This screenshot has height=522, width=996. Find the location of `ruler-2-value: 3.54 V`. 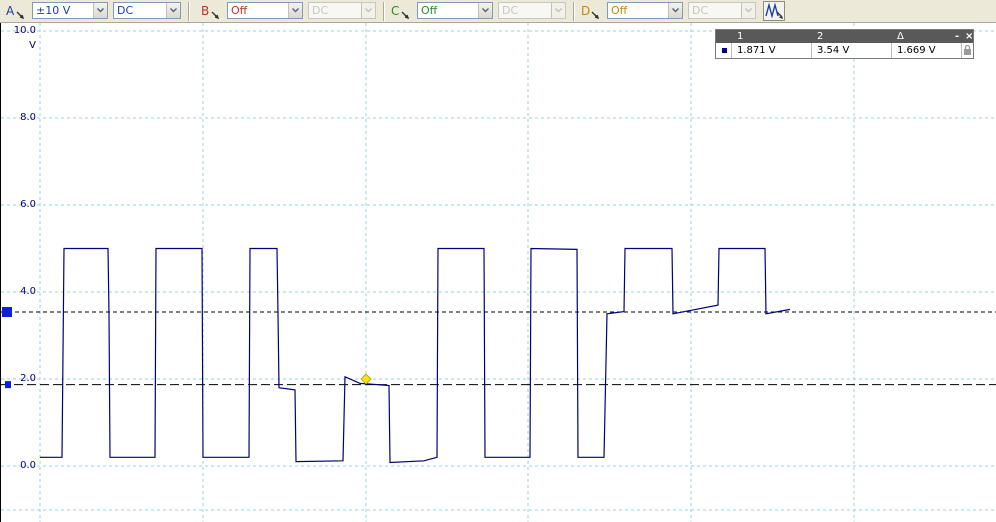

ruler-2-value: 3.54 V is located at coordinates (852, 50).